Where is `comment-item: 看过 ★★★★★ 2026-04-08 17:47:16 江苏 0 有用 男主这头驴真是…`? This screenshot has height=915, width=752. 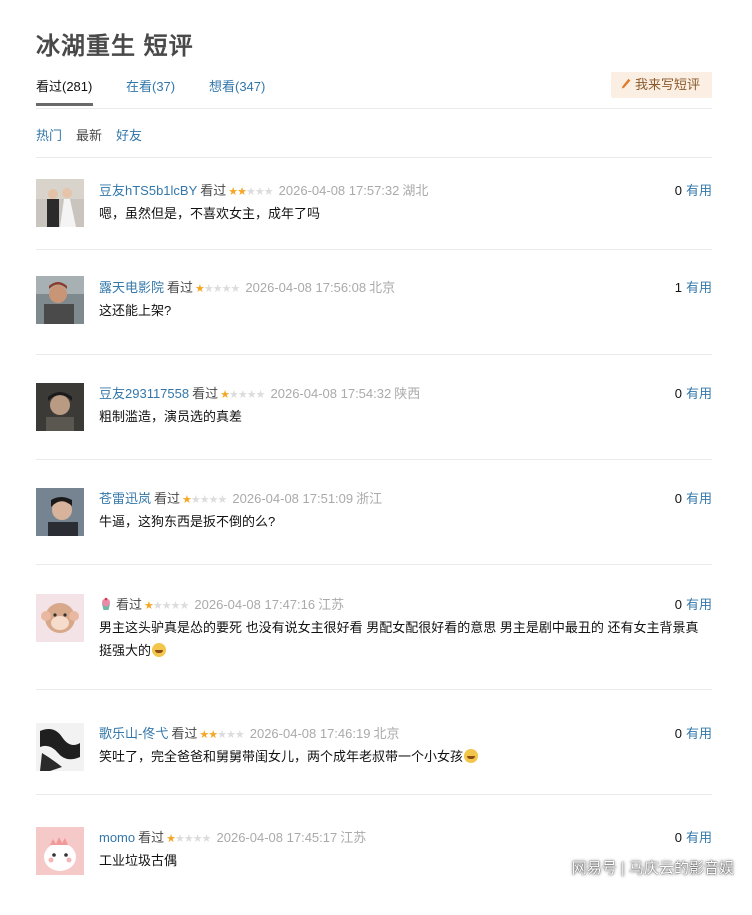
comment-item: 看过 ★★★★★ 2026-04-08 17:47:16 江苏 0 有用 男主这头驴真是… is located at coordinates (374, 627).